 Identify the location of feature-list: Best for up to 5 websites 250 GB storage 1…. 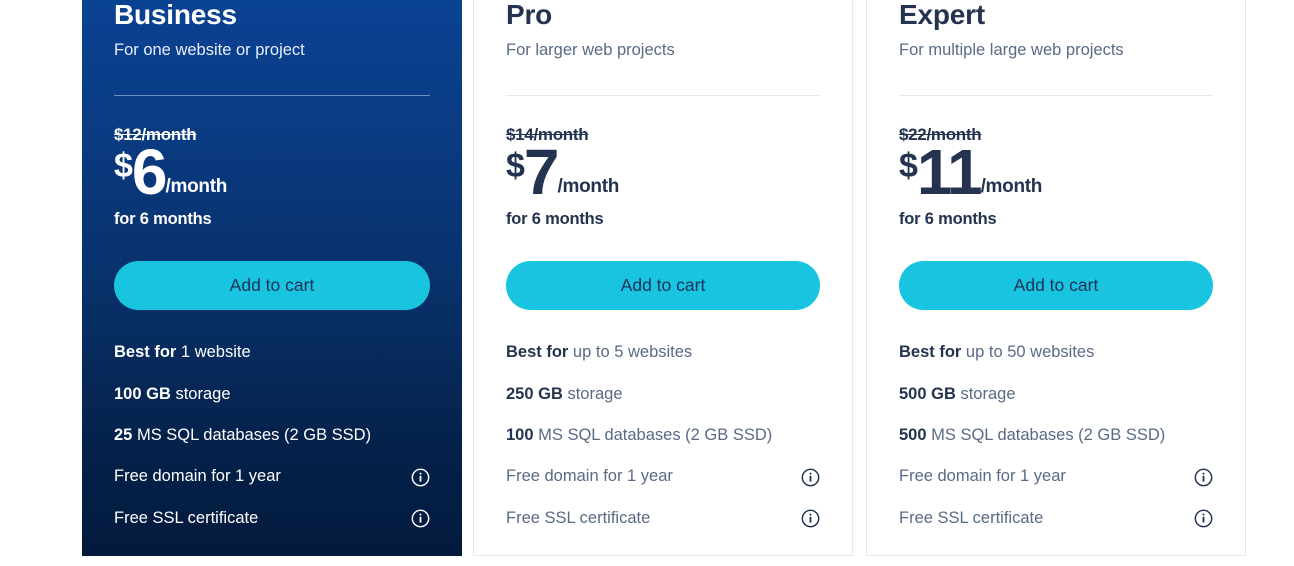
(663, 435).